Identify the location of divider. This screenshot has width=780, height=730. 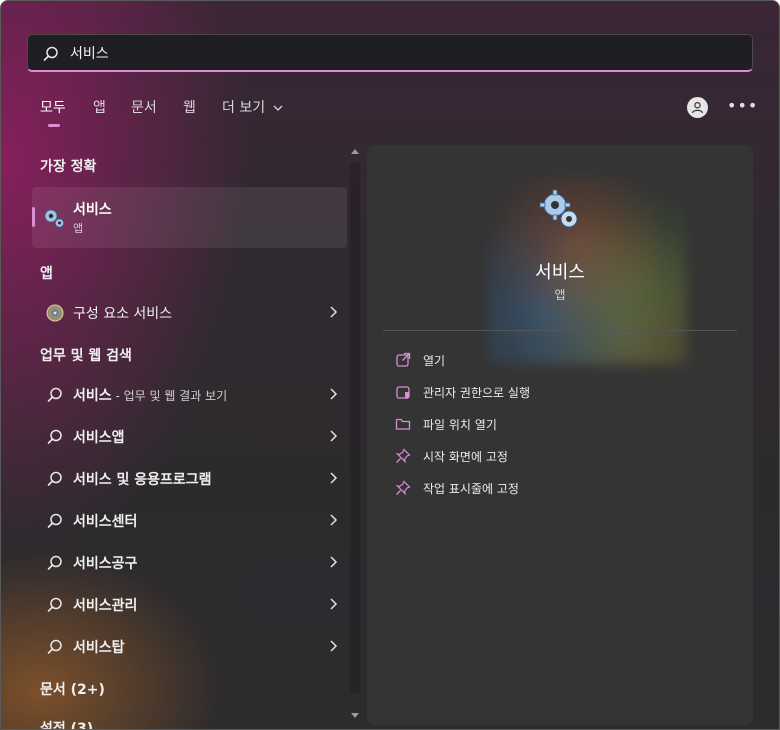
(560, 330).